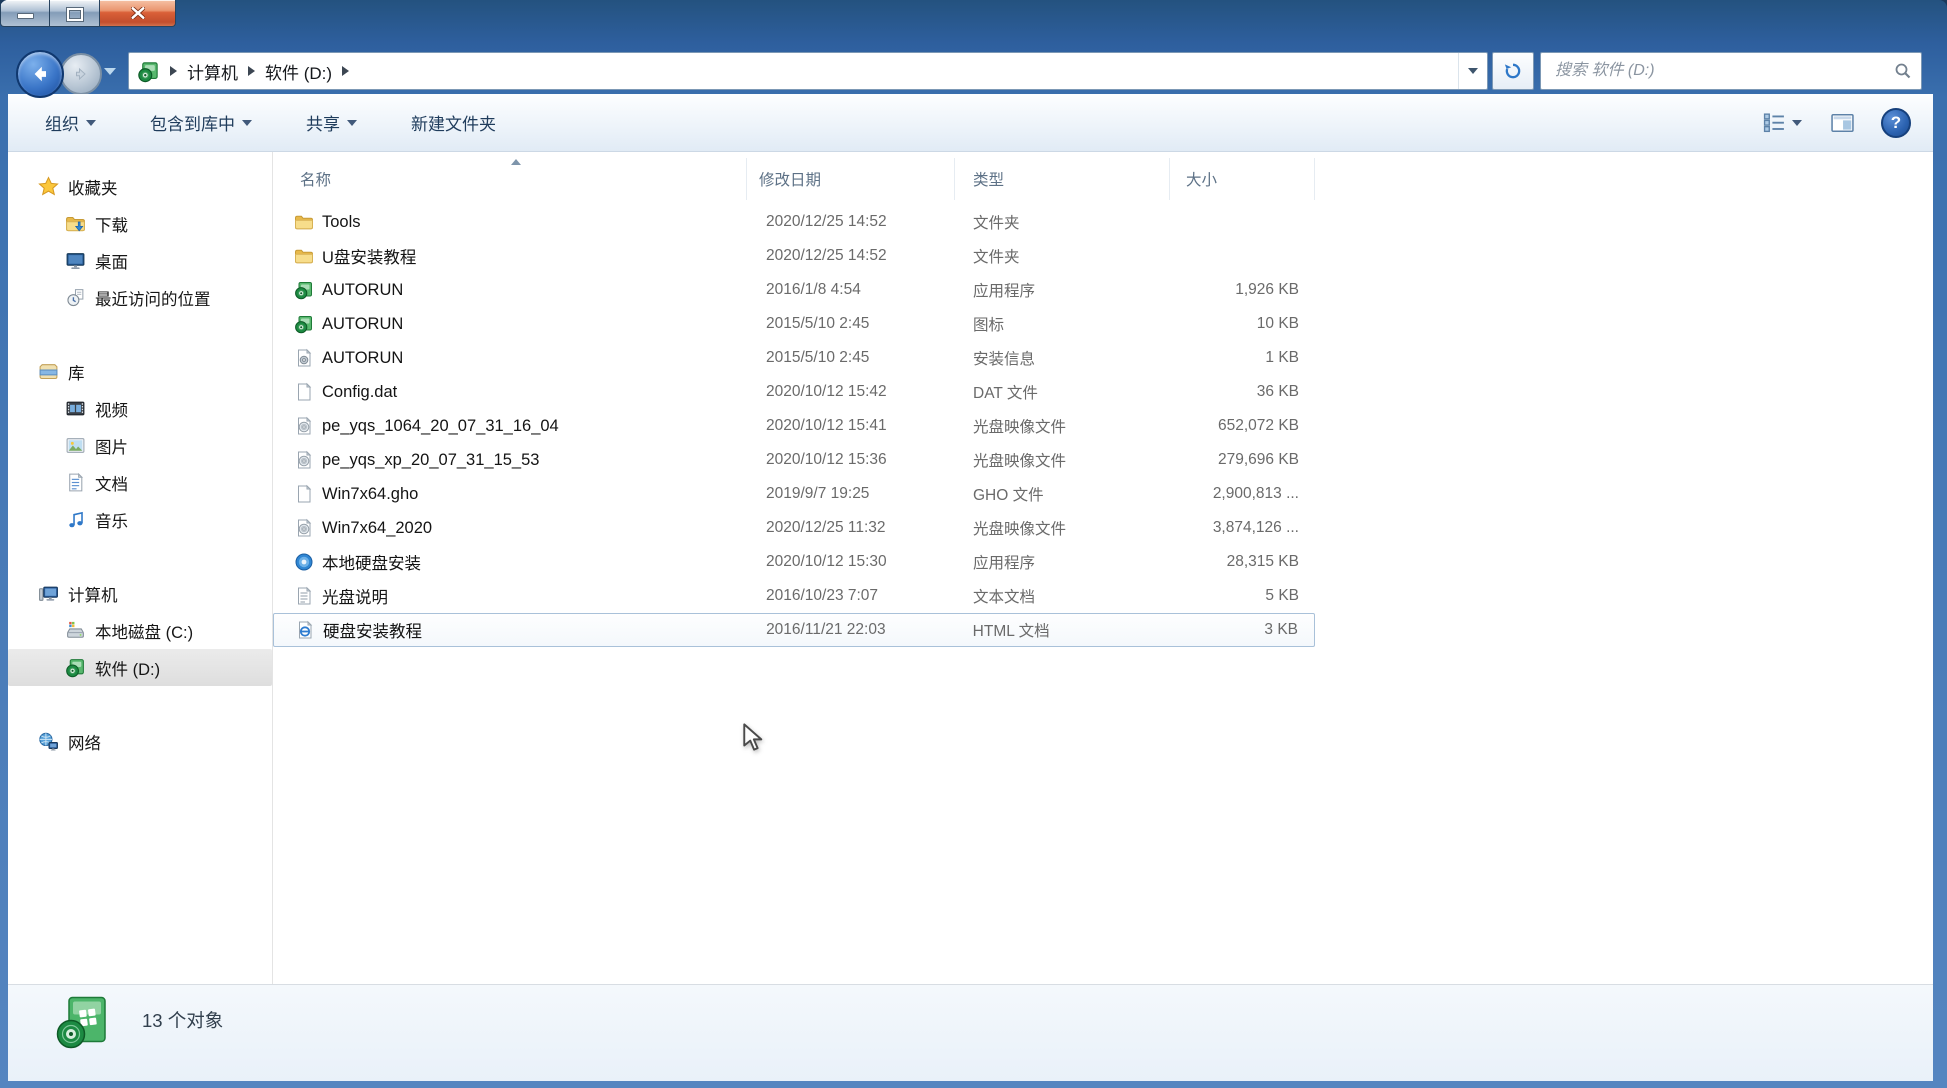  Describe the element at coordinates (48, 593) in the screenshot. I see `computer-icon` at that location.